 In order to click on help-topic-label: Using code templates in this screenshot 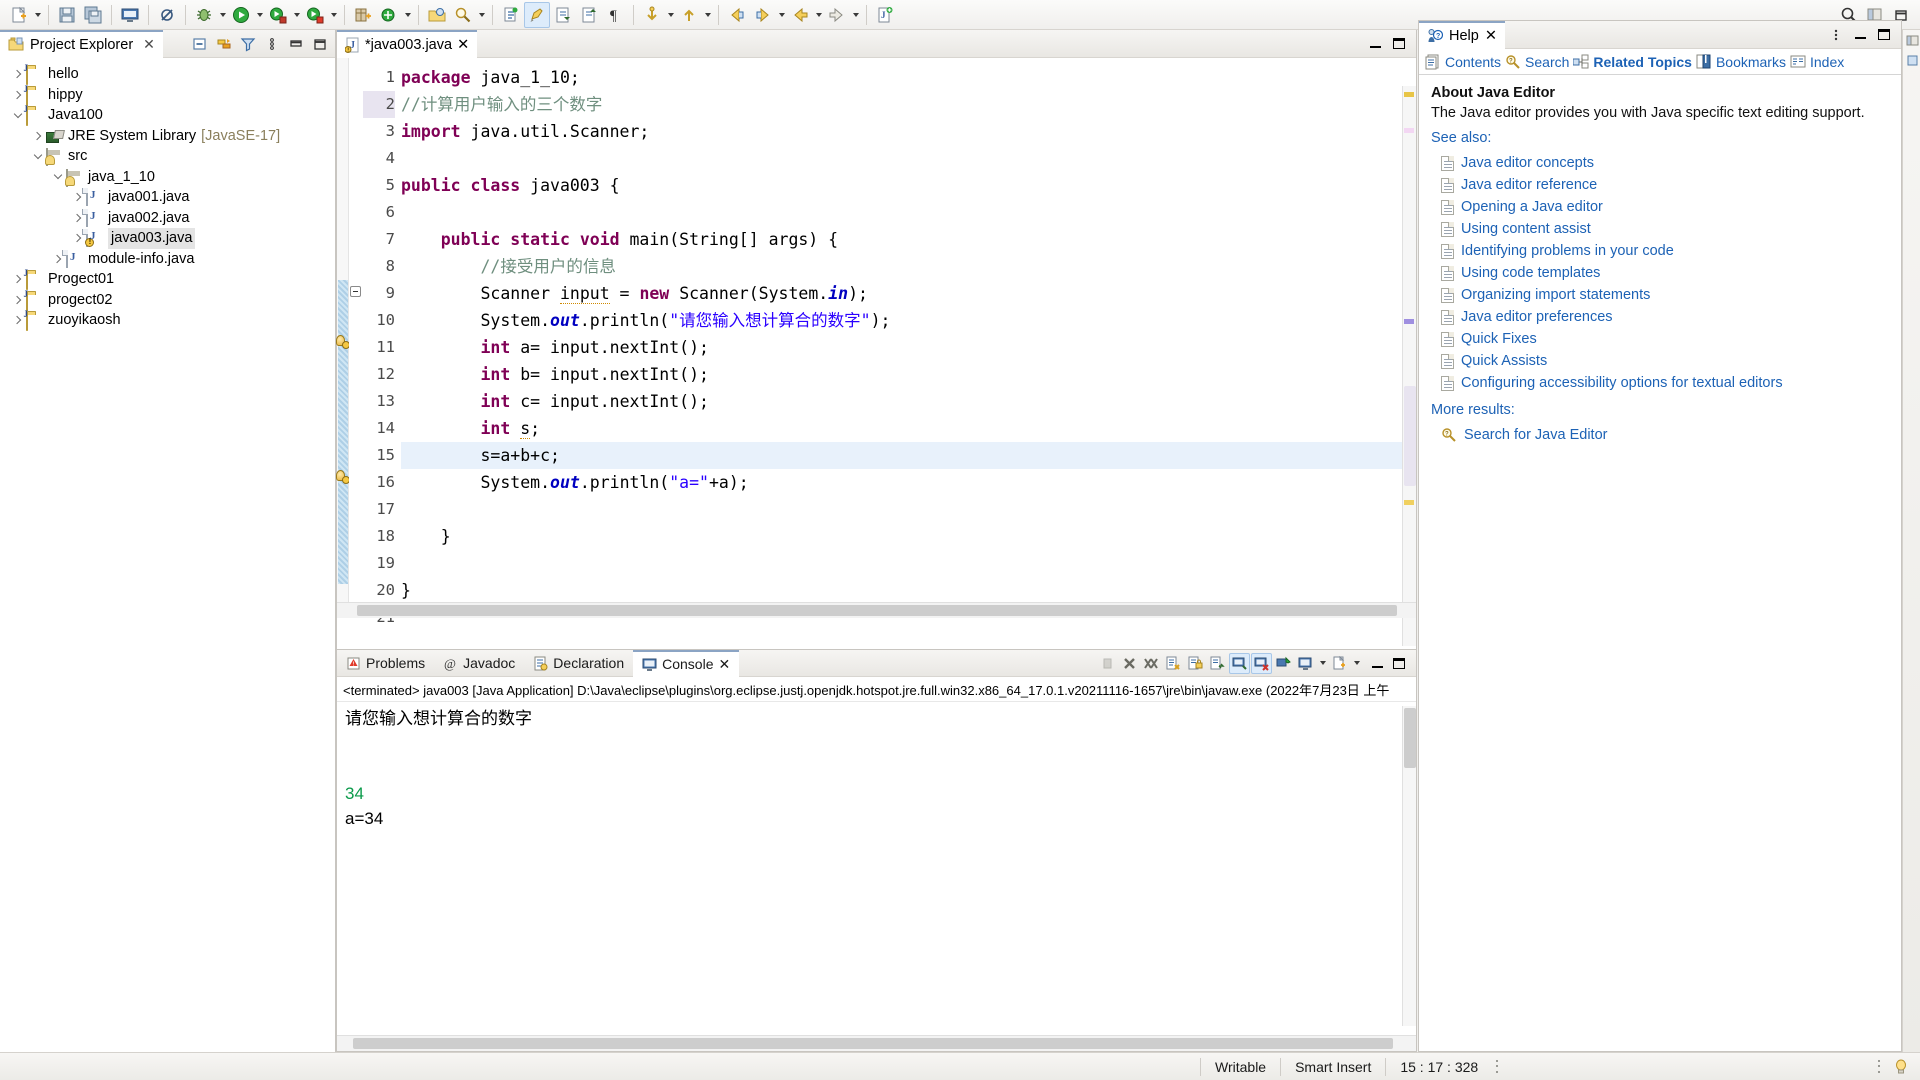, I will do `click(1530, 273)`.